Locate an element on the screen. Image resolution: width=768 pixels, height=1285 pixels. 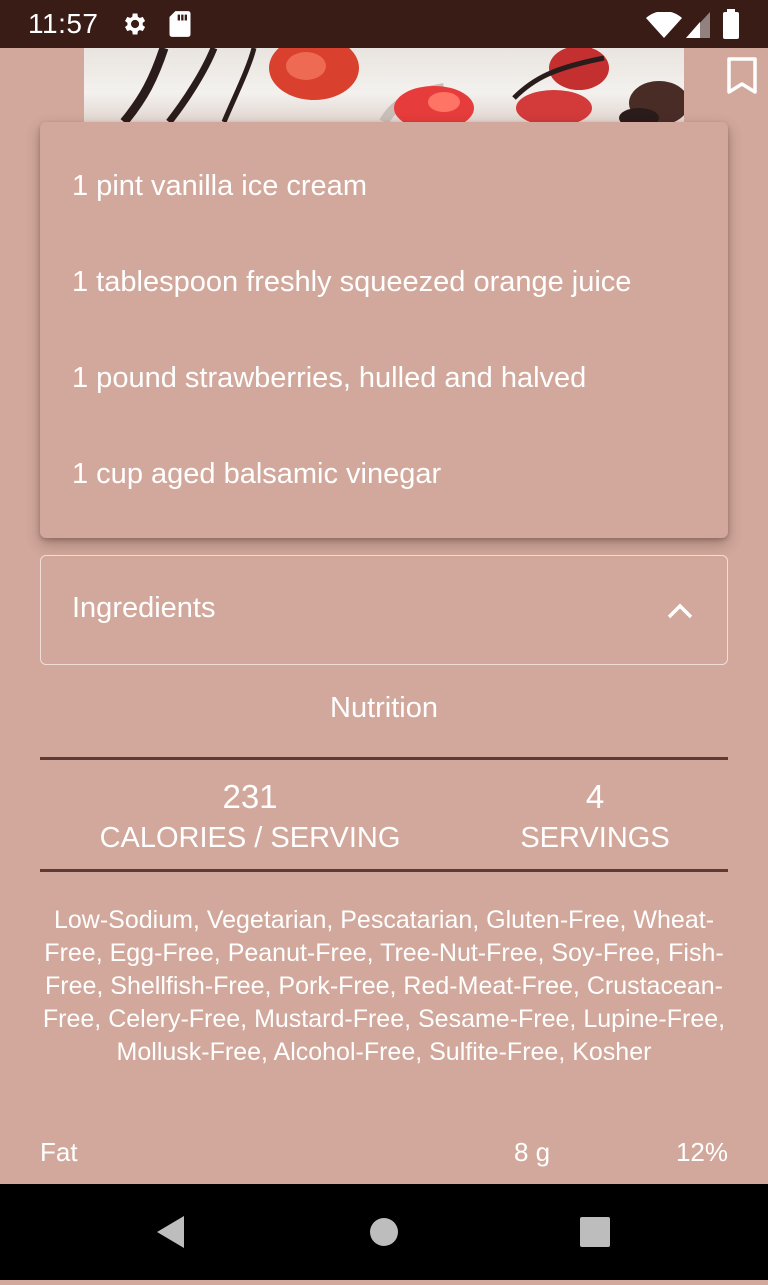
servings-value: 4 is located at coordinates (595, 796).